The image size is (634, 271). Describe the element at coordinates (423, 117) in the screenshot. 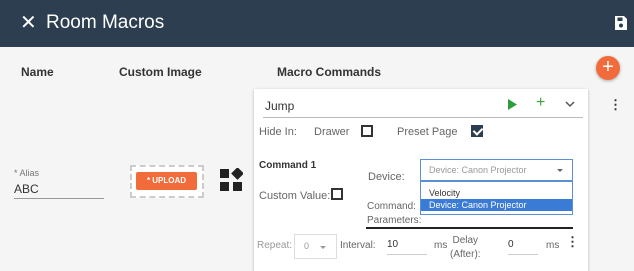

I see `macro-name-underline` at that location.